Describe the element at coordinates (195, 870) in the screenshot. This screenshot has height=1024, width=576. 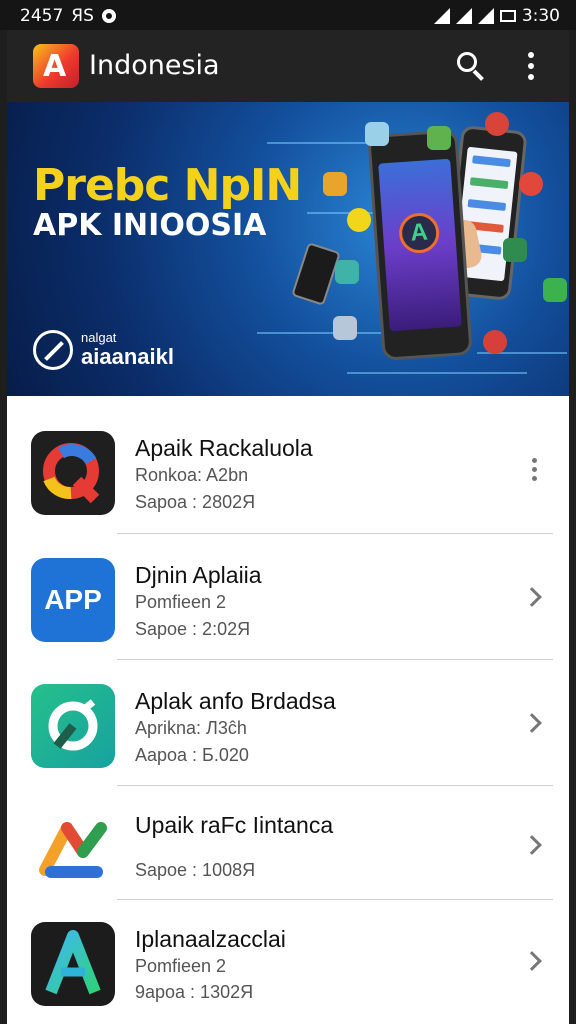
I see `app-meta: Sapoe : 1008Я` at that location.